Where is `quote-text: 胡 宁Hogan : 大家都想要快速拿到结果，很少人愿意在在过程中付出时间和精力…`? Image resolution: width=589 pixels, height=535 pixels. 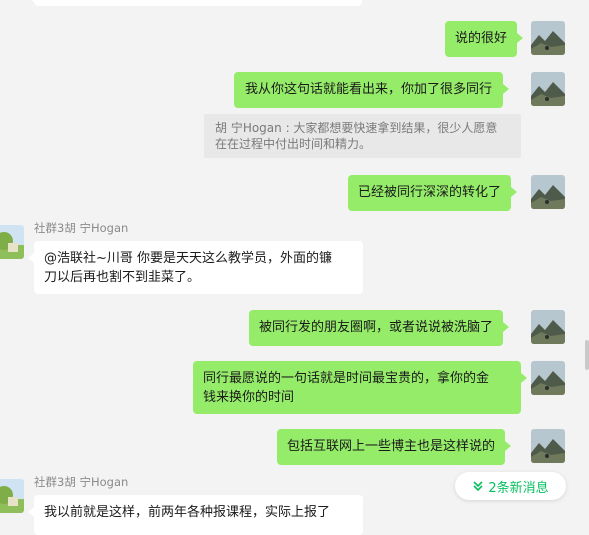 quote-text: 胡 宁Hogan : 大家都想要快速拿到结果，很少人愿意在在过程中付出时间和精力… is located at coordinates (356, 136).